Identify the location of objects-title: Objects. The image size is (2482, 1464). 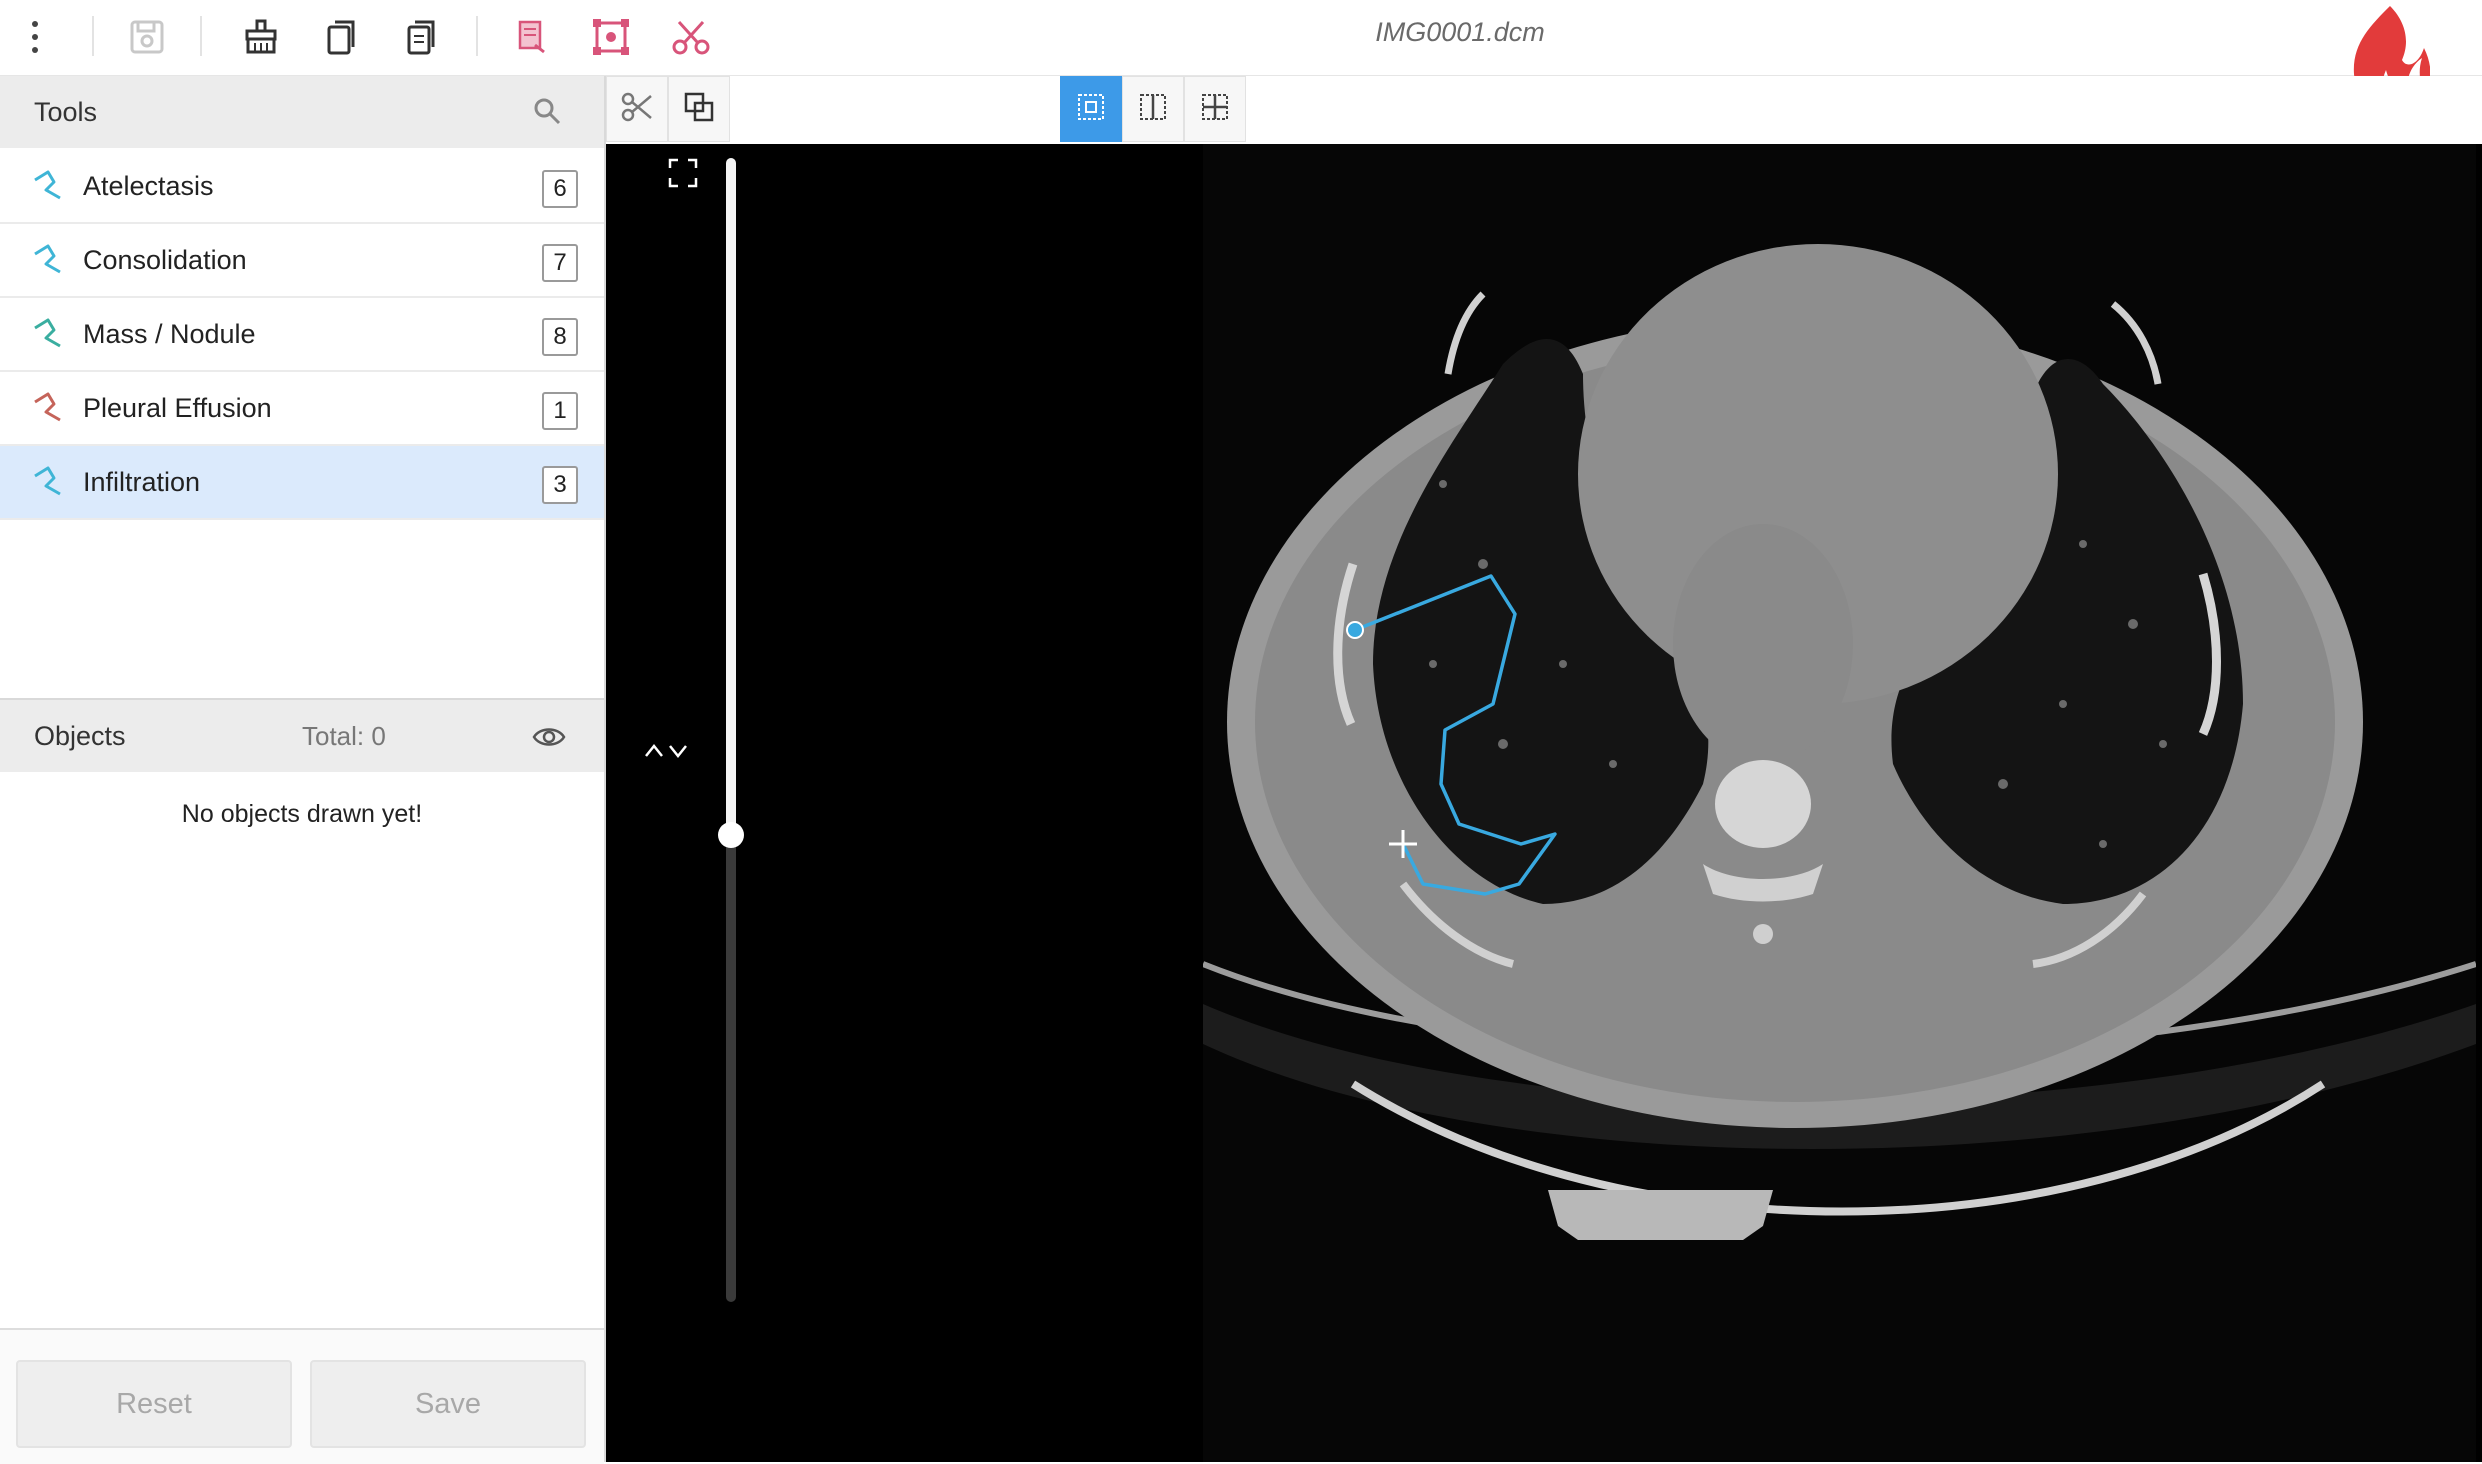
(80, 735).